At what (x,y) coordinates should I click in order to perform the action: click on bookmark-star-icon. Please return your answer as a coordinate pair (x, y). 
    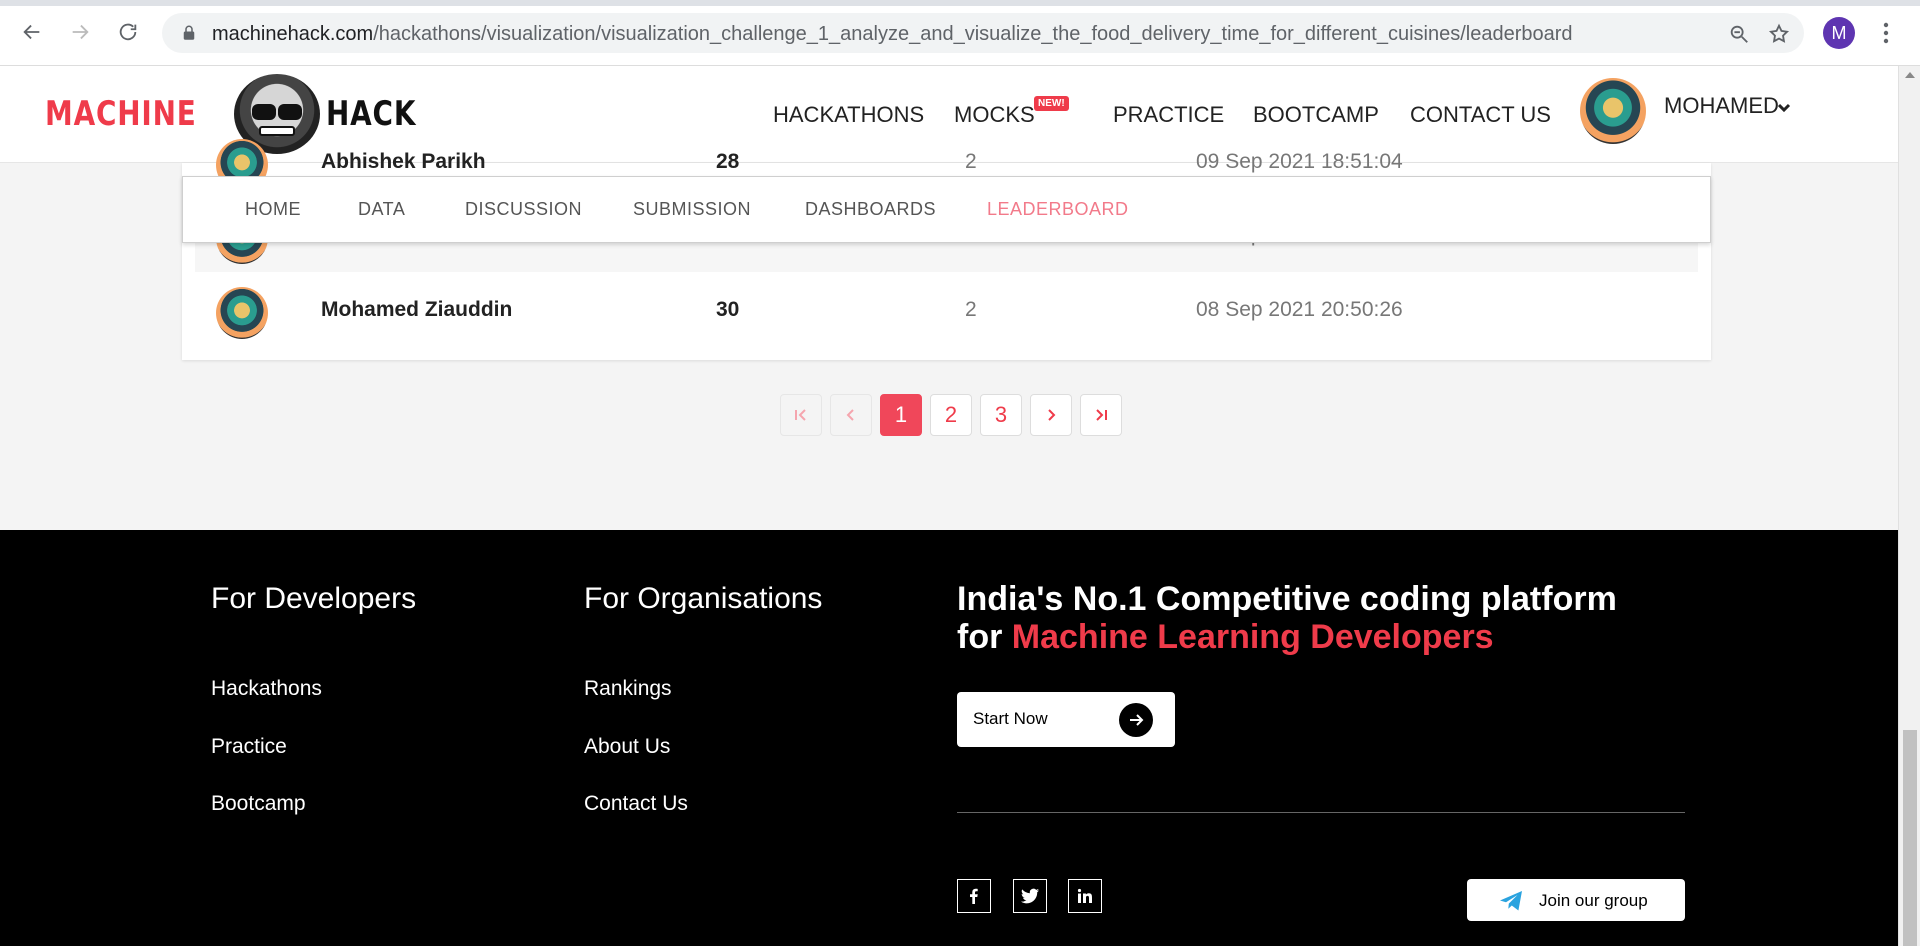
    Looking at the image, I should click on (1779, 34).